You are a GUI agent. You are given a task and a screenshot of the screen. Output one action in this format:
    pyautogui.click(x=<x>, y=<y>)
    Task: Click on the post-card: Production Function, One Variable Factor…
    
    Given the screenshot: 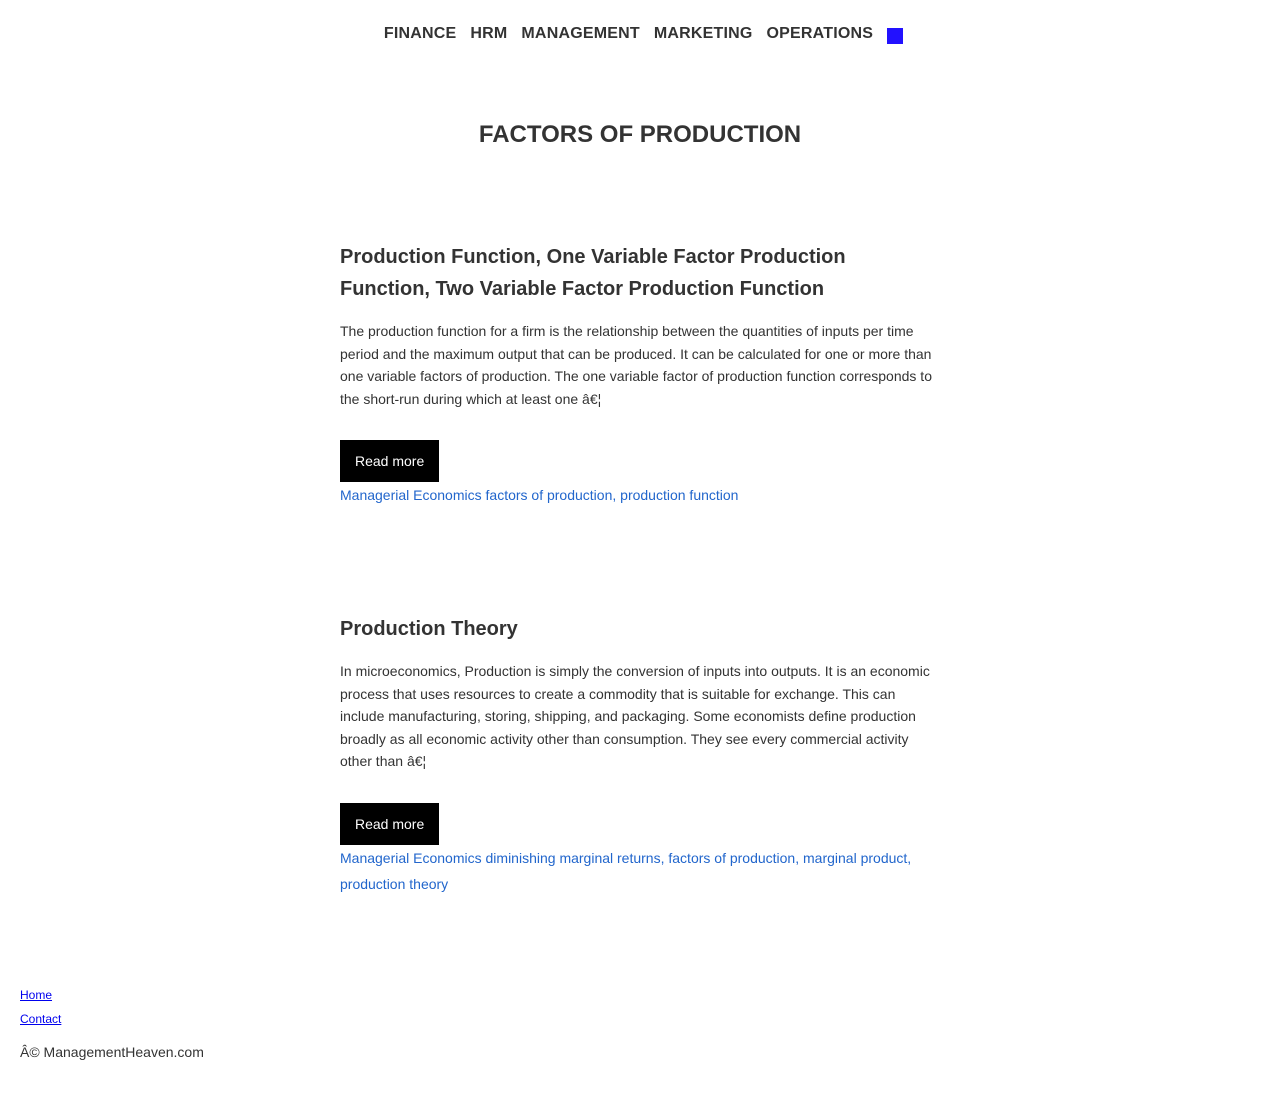 What is the action you would take?
    pyautogui.click(x=640, y=374)
    